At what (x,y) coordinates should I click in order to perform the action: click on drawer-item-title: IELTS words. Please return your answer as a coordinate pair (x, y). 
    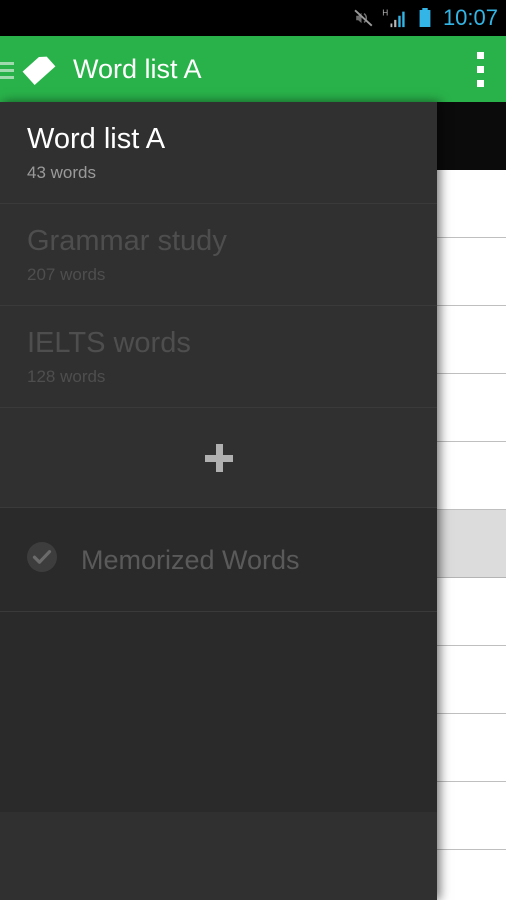
    Looking at the image, I should click on (109, 342).